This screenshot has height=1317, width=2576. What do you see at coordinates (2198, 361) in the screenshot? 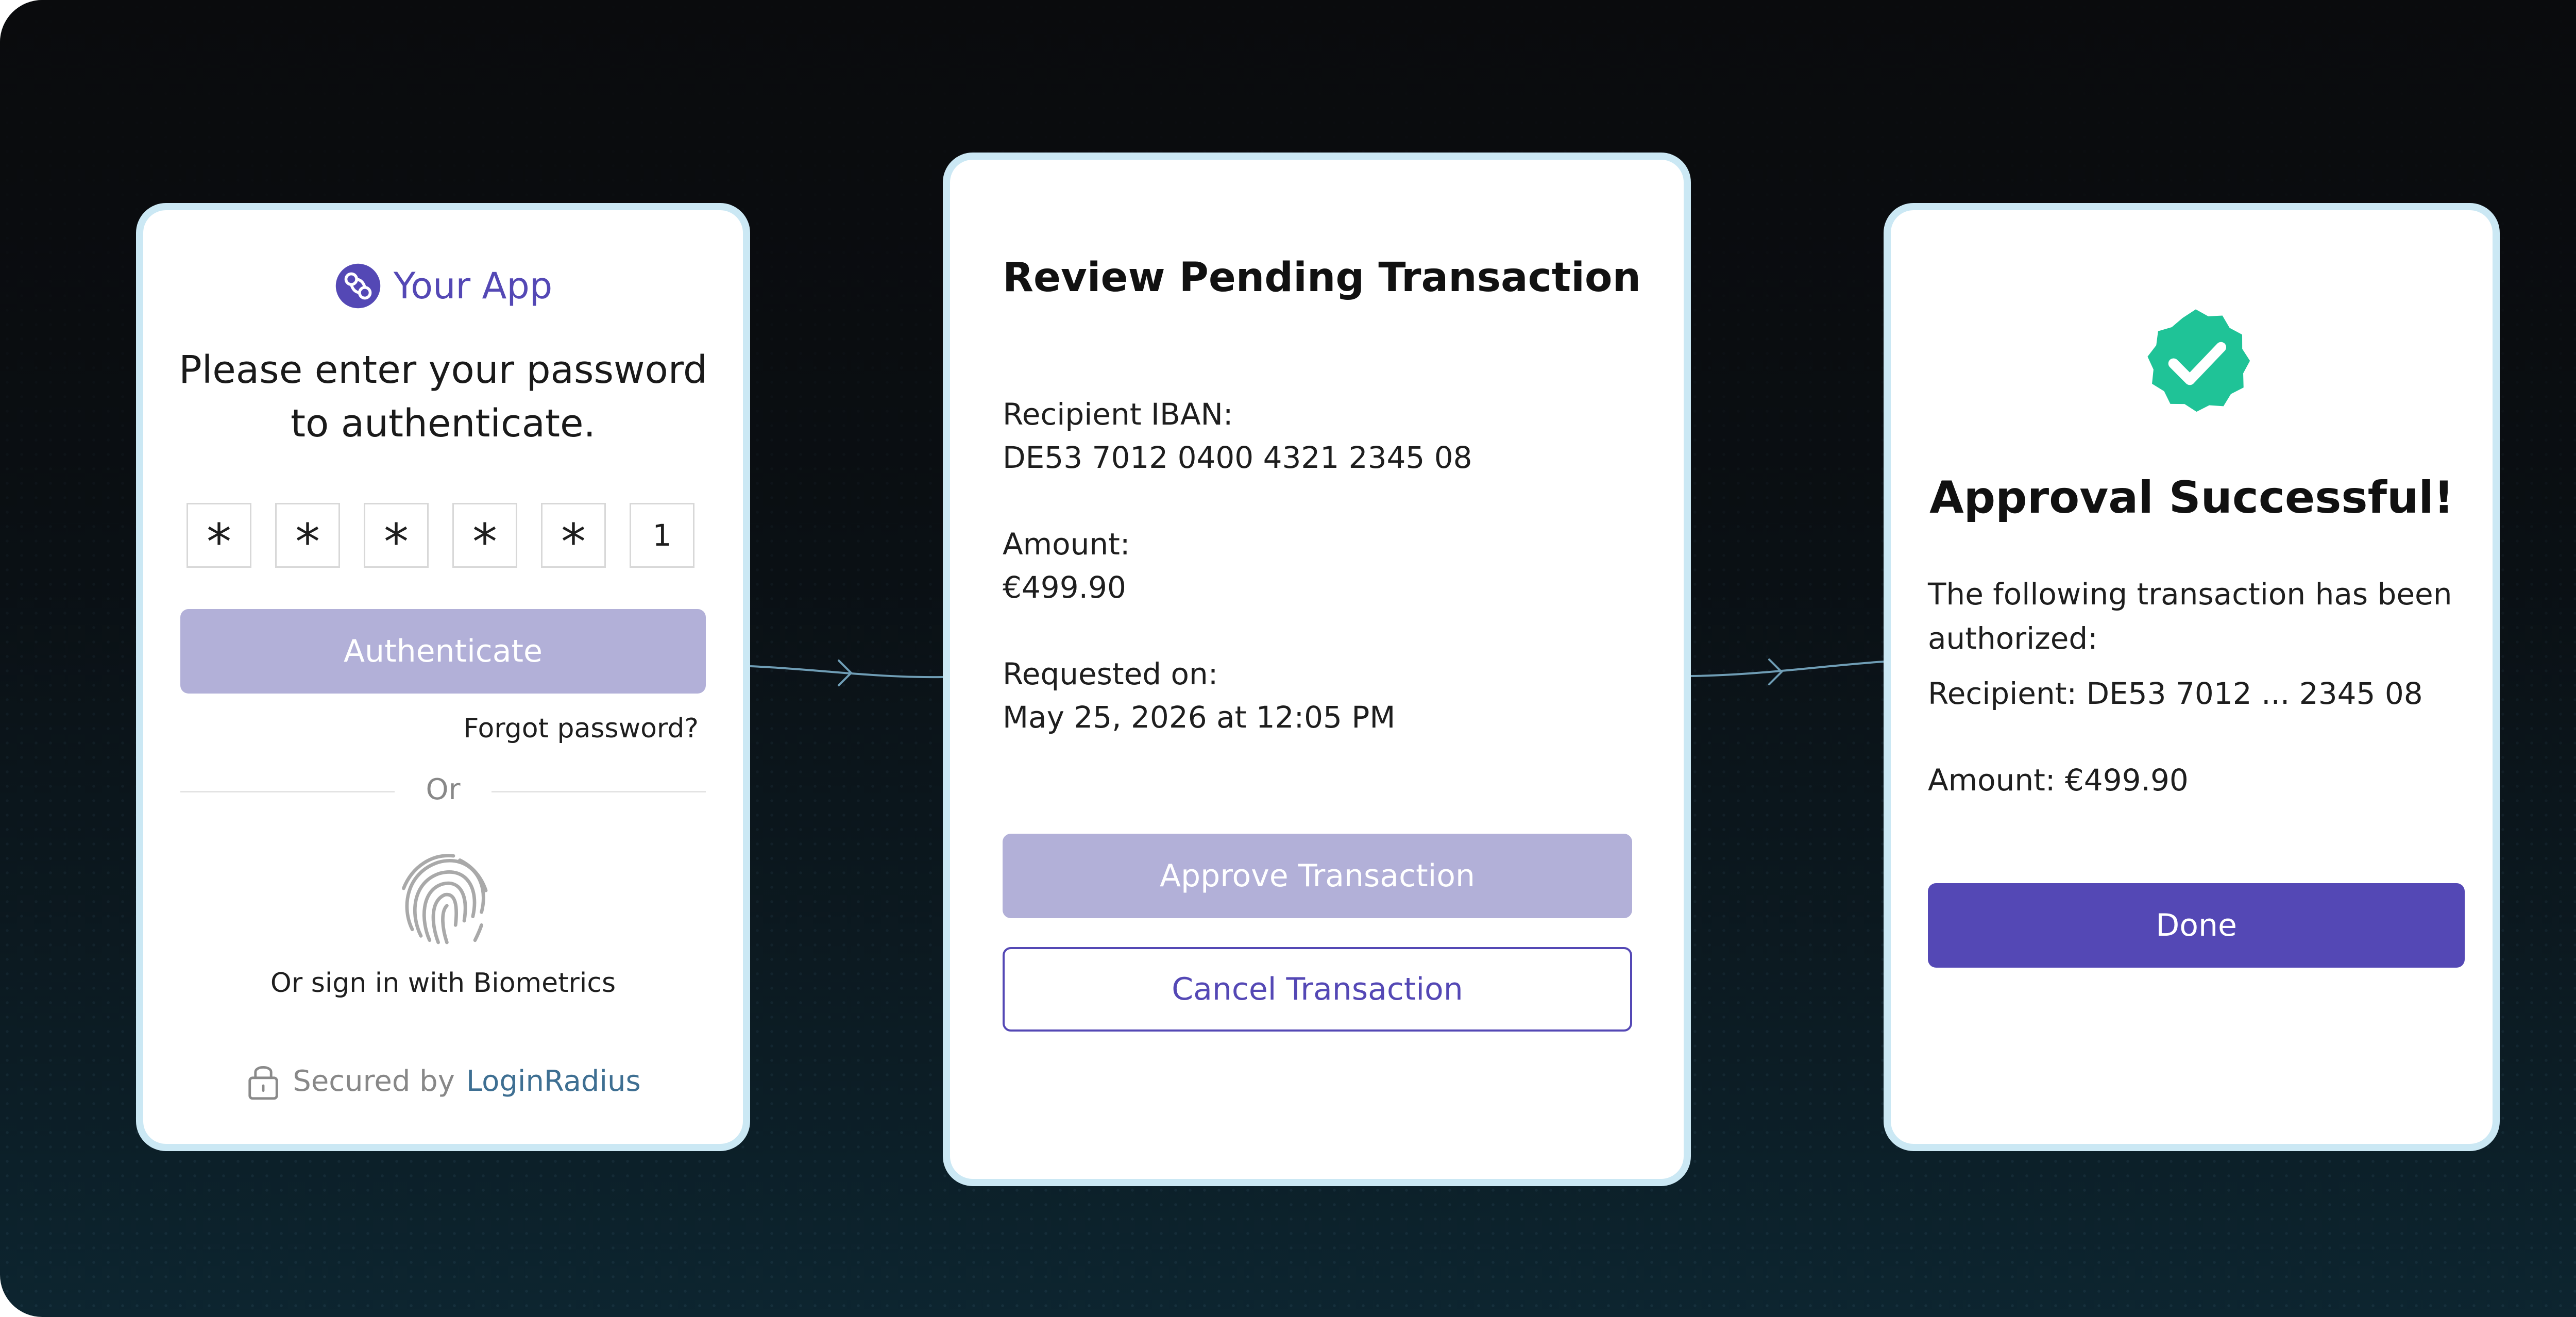
I see `check-badge-icon` at bounding box center [2198, 361].